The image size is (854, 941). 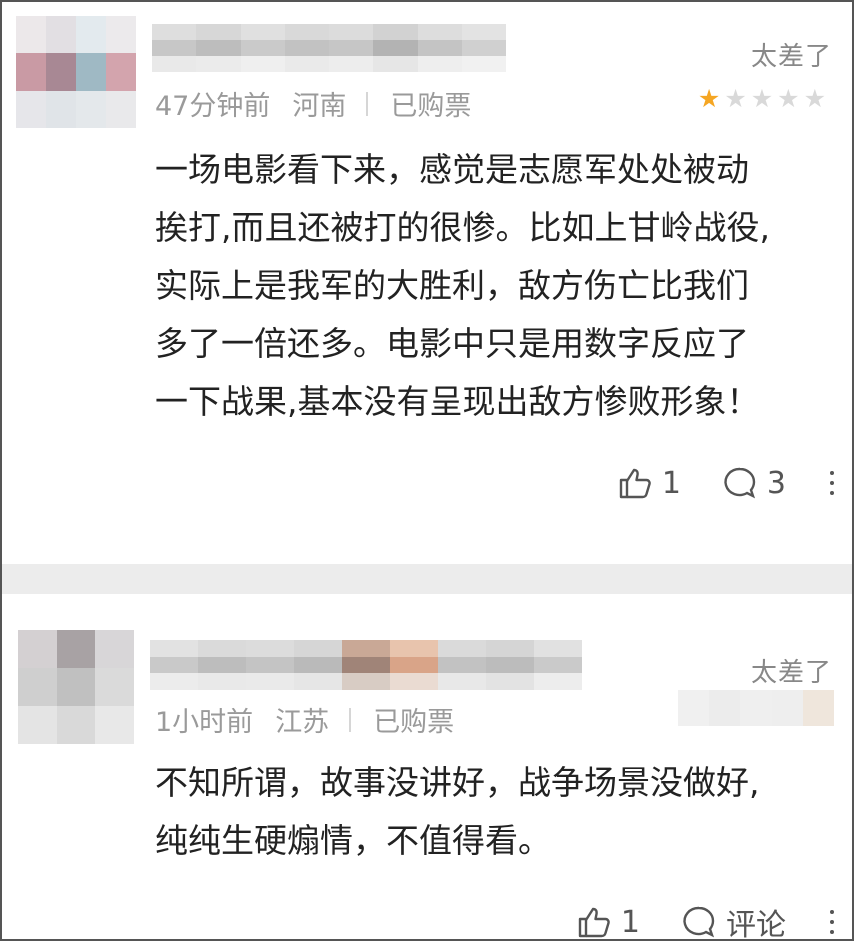 What do you see at coordinates (756, 924) in the screenshot?
I see `reply-label: 评论` at bounding box center [756, 924].